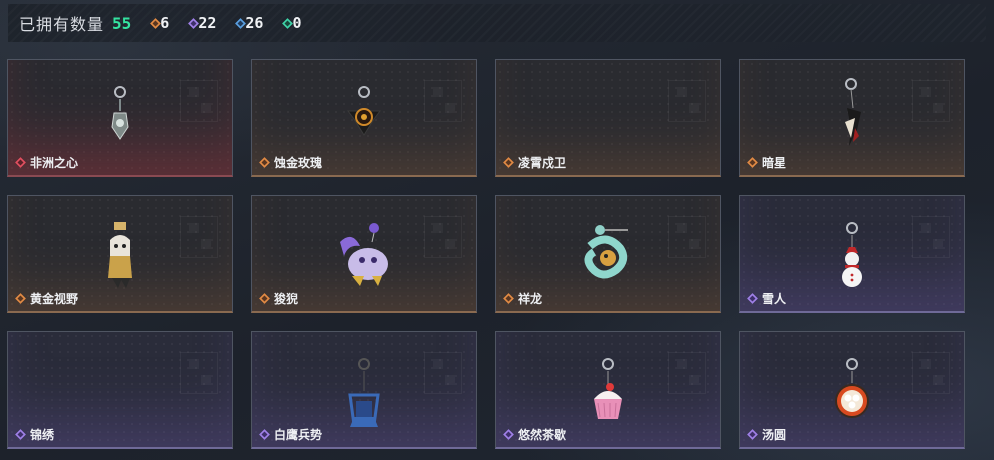 This screenshot has height=460, width=994. Describe the element at coordinates (54, 163) in the screenshot. I see `charm-name: 非洲之心` at that location.